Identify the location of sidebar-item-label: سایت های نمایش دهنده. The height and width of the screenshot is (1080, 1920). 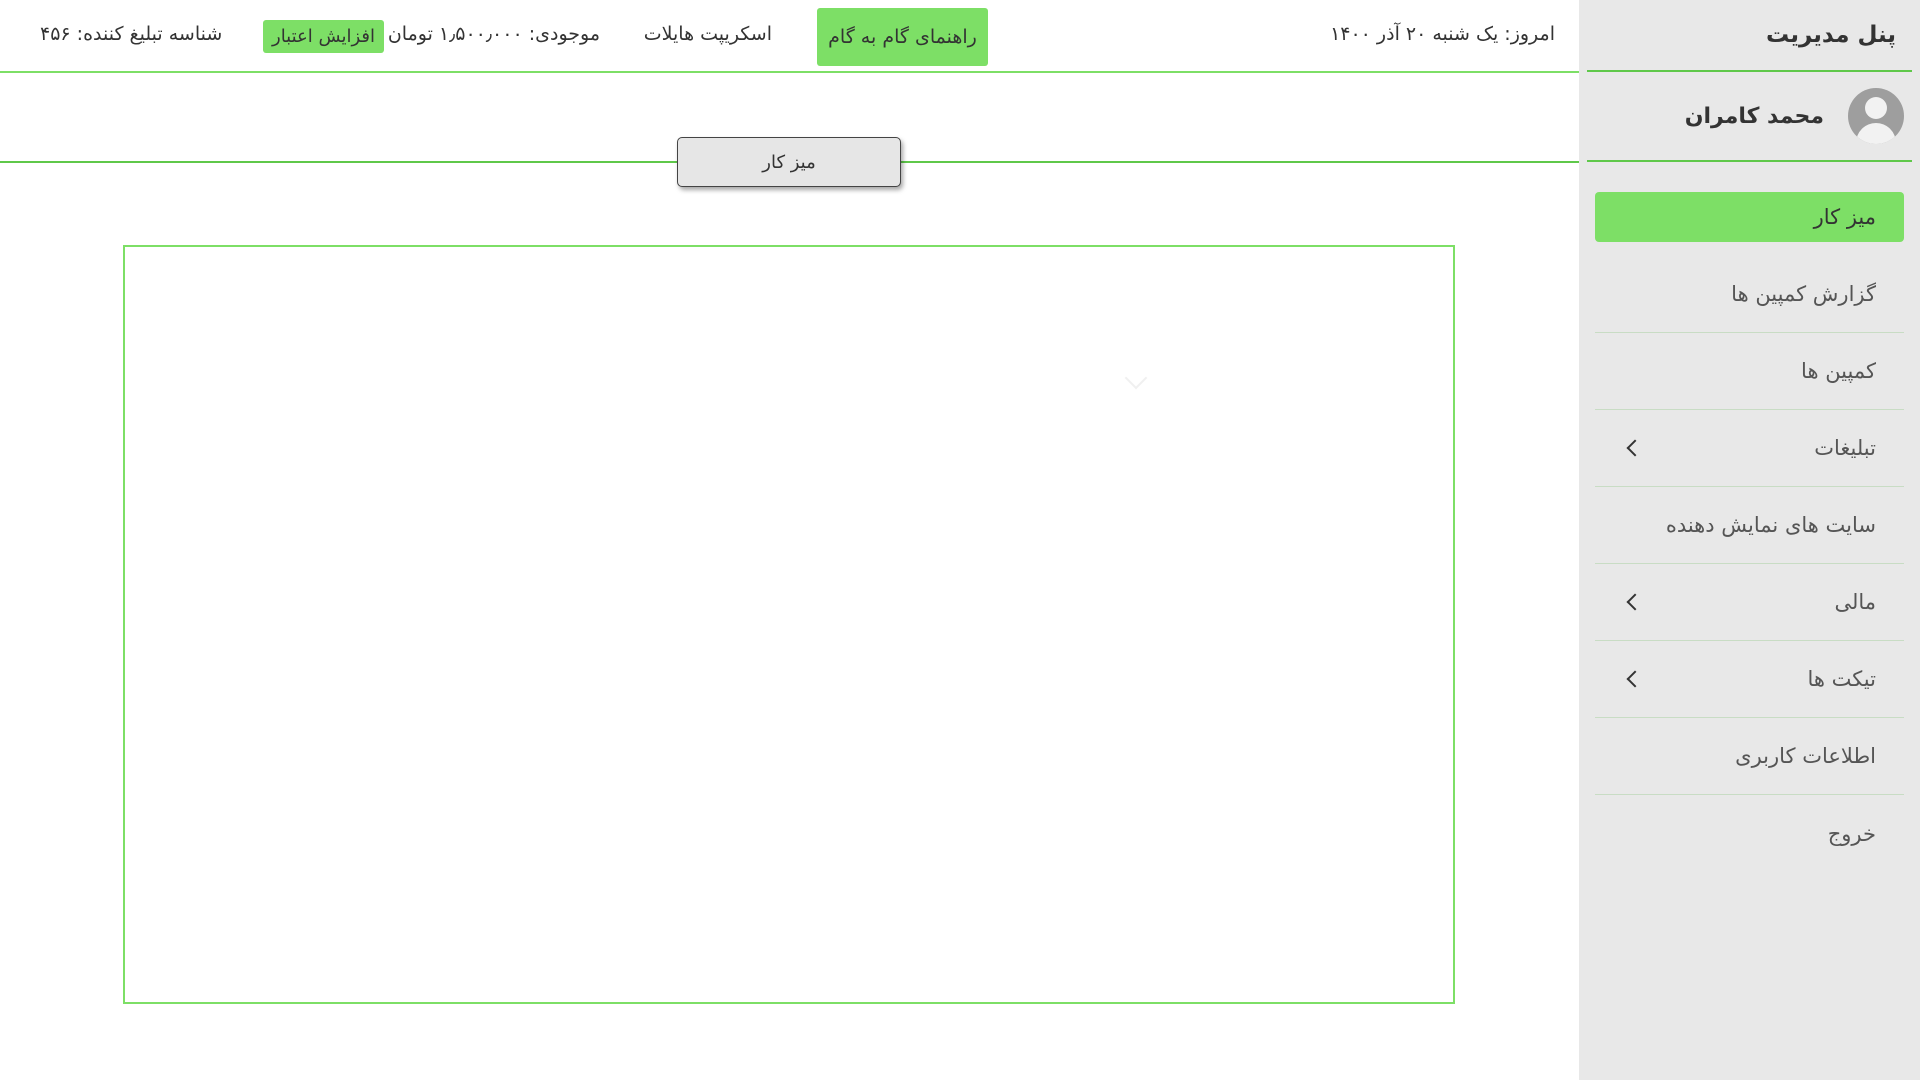
(1770, 525).